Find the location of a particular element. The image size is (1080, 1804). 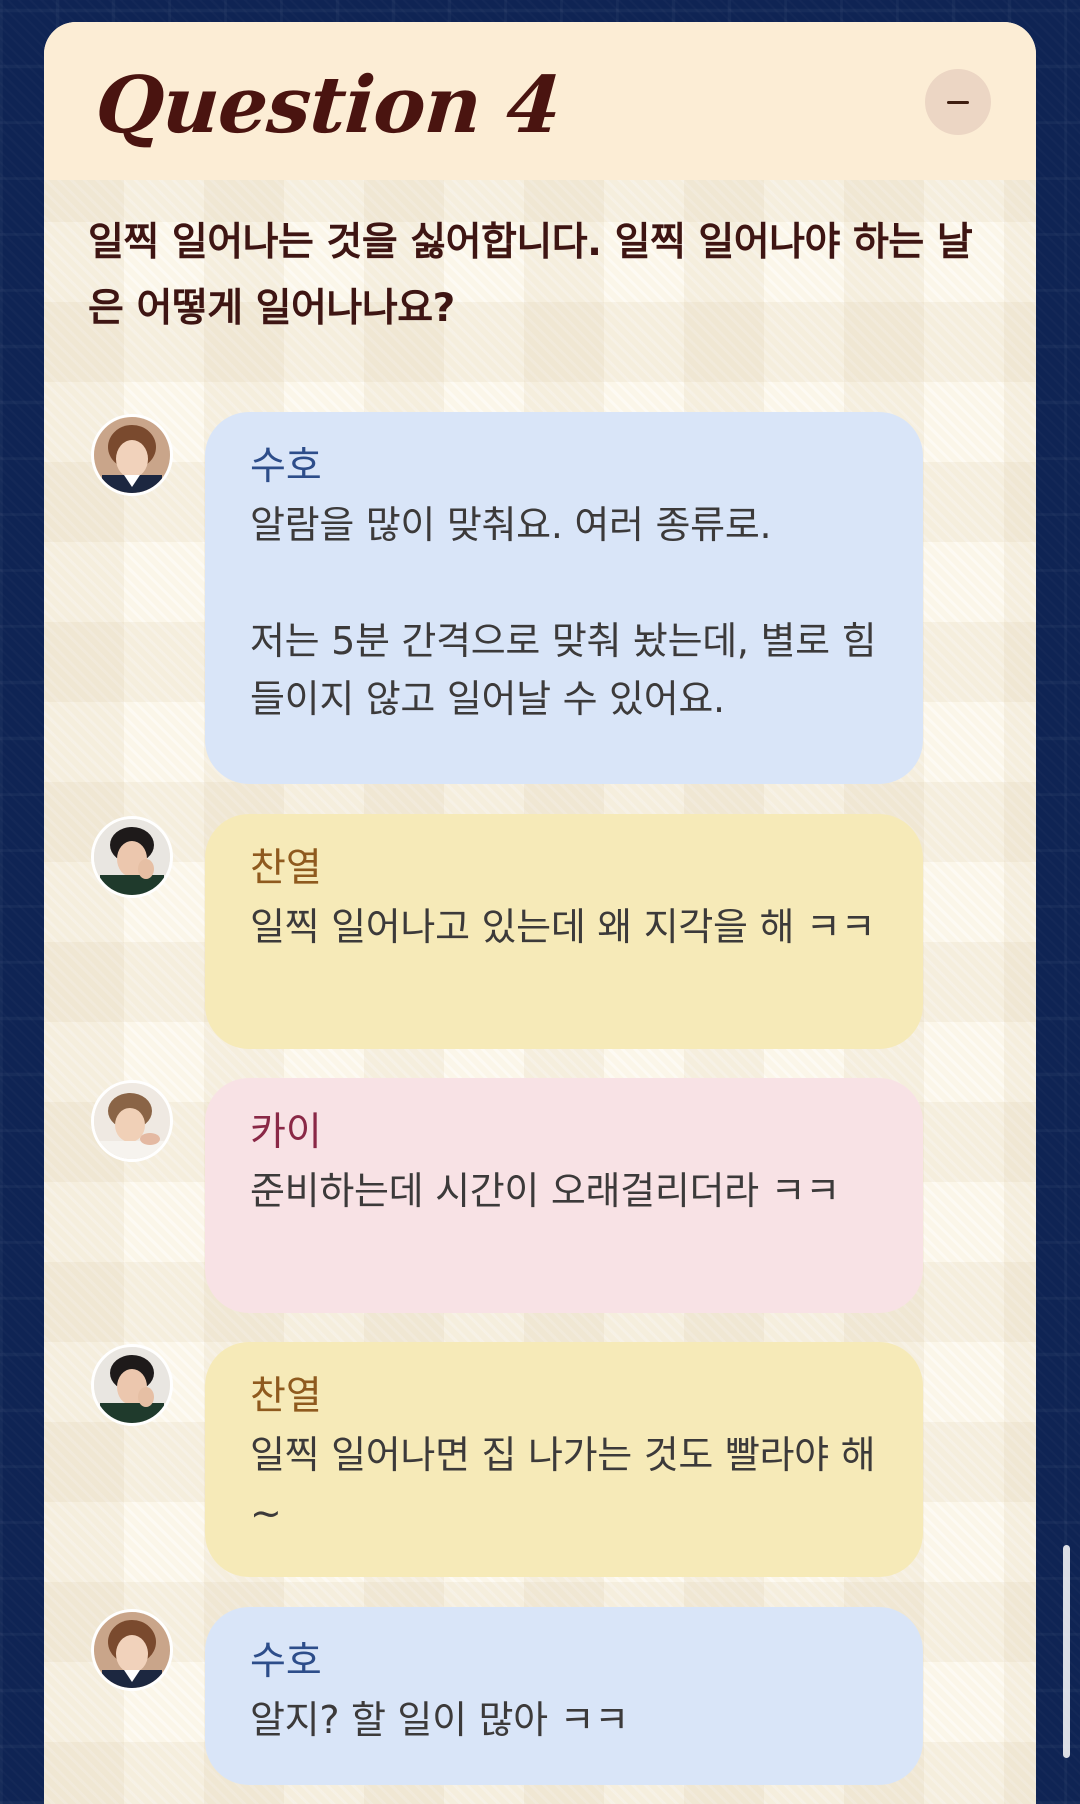

message-text: 일찍 일어나면 집 나가는 것도 빨라야 해~ is located at coordinates (563, 1484).